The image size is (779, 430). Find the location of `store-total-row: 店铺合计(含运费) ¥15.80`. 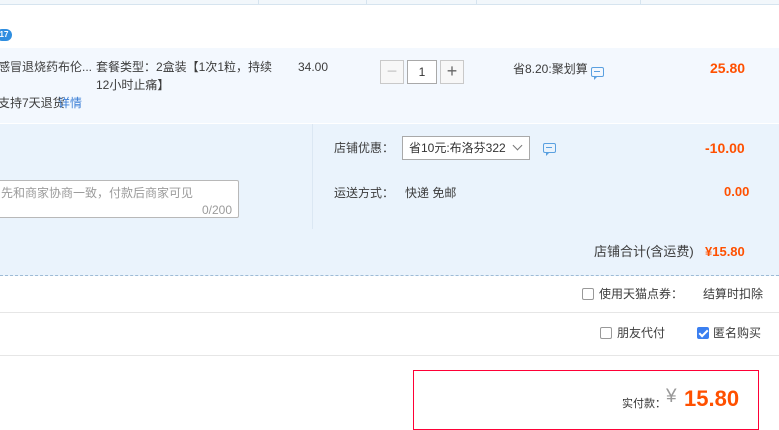

store-total-row: 店铺合计(含运费) ¥15.80 is located at coordinates (389, 252).